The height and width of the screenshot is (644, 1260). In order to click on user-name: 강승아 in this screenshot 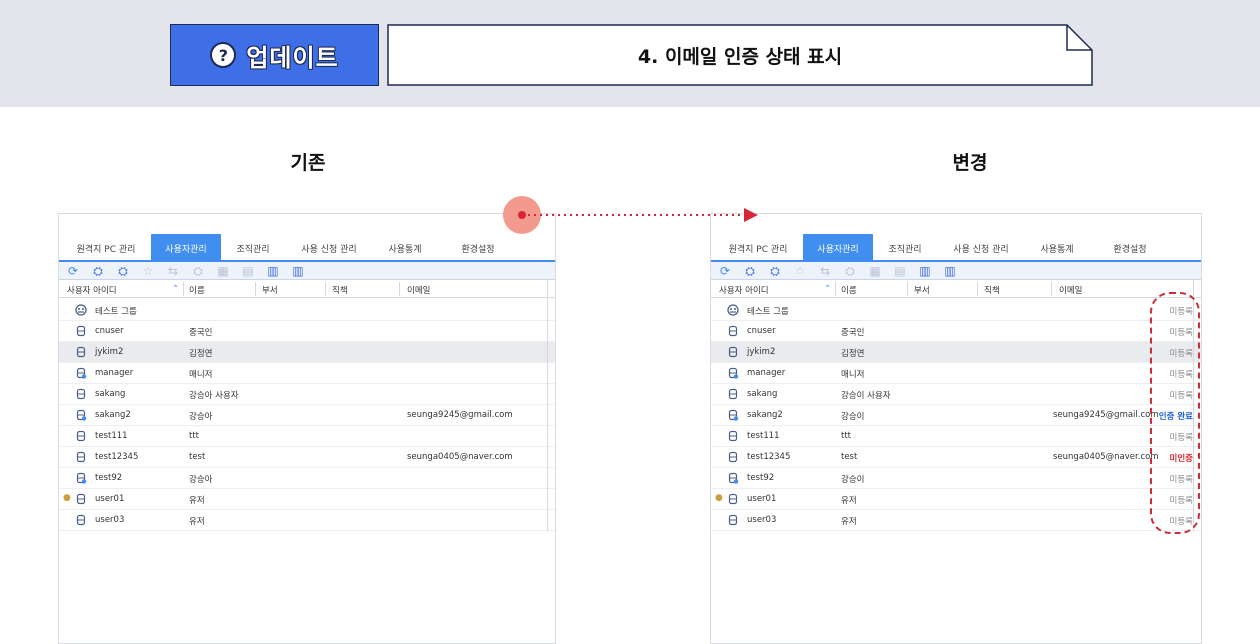, I will do `click(201, 417)`.